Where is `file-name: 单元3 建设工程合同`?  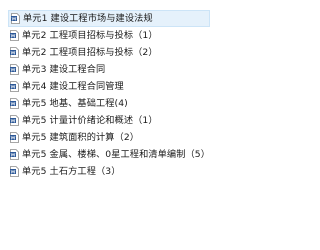 file-name: 单元3 建设工程合同 is located at coordinates (64, 69).